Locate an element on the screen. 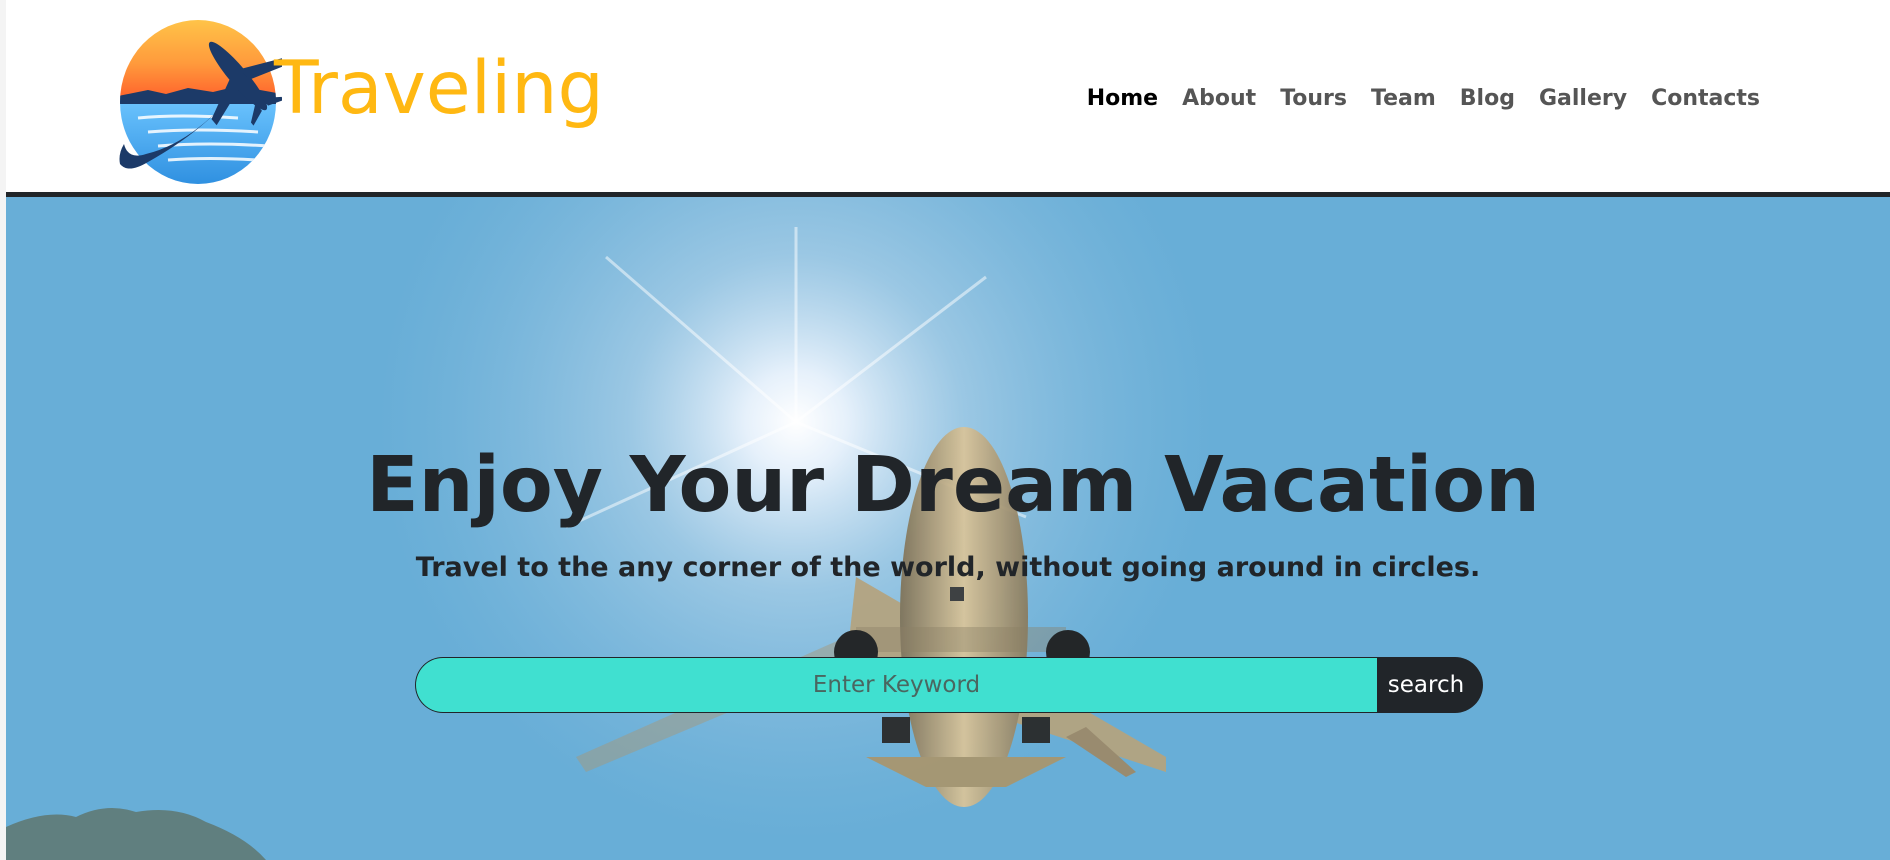 The height and width of the screenshot is (860, 1890). search-button: search is located at coordinates (1430, 685).